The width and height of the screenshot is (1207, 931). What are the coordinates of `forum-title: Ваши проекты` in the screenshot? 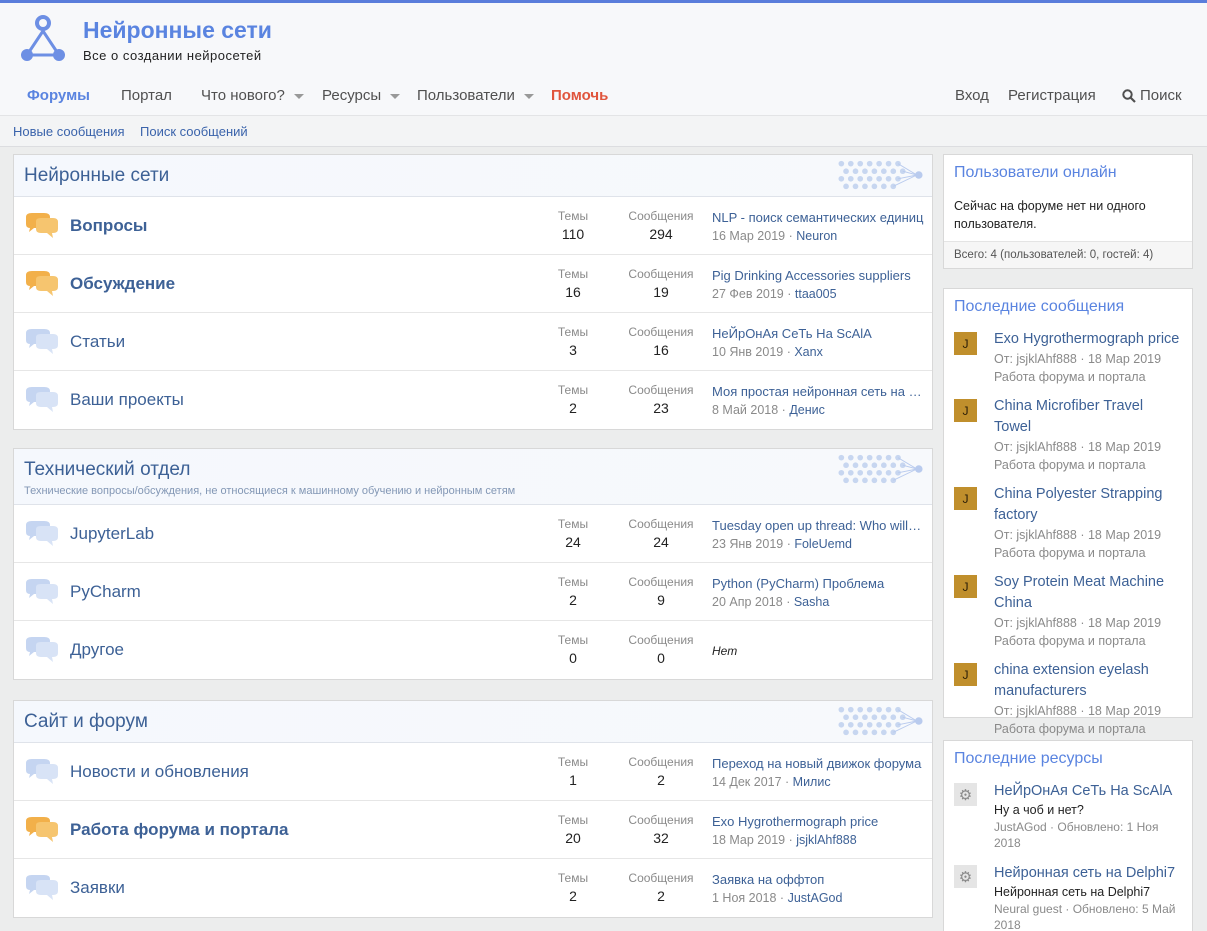 It's located at (127, 400).